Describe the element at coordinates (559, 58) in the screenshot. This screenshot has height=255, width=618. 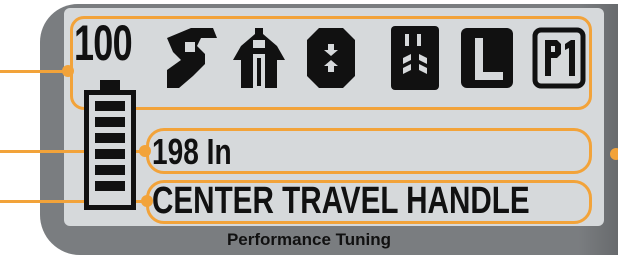
I see `p1-icon` at that location.